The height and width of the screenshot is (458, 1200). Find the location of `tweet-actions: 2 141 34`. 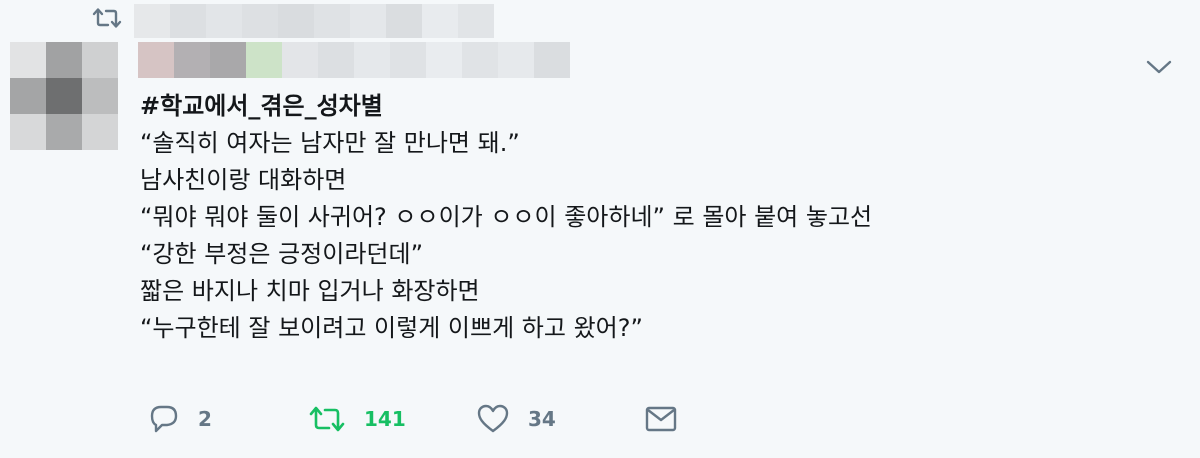

tweet-actions: 2 141 34 is located at coordinates (416, 419).